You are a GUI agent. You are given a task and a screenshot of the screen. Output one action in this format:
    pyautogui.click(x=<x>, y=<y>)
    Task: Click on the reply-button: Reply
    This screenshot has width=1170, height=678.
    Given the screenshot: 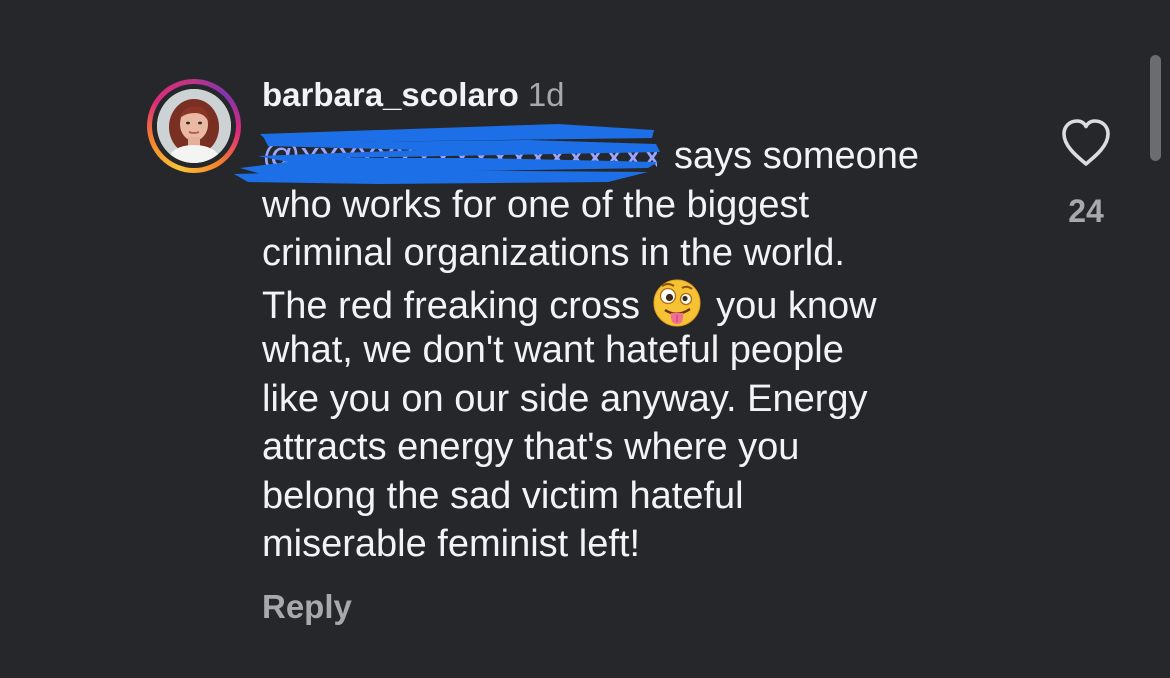 What is the action you would take?
    pyautogui.click(x=307, y=607)
    